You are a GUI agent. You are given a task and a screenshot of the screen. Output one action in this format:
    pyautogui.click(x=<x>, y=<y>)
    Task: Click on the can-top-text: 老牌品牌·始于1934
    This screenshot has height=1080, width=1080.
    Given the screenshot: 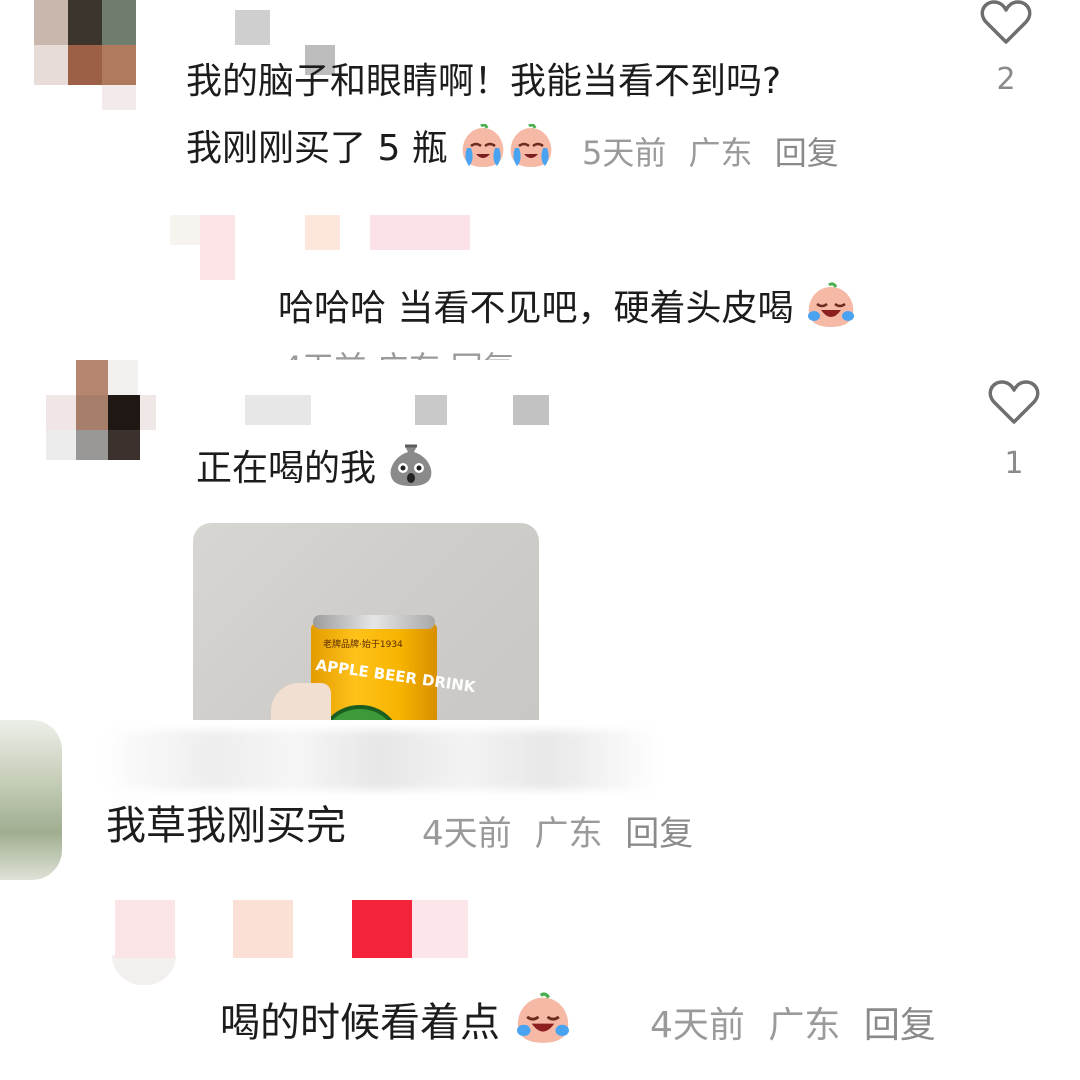 What is the action you would take?
    pyautogui.click(x=363, y=645)
    